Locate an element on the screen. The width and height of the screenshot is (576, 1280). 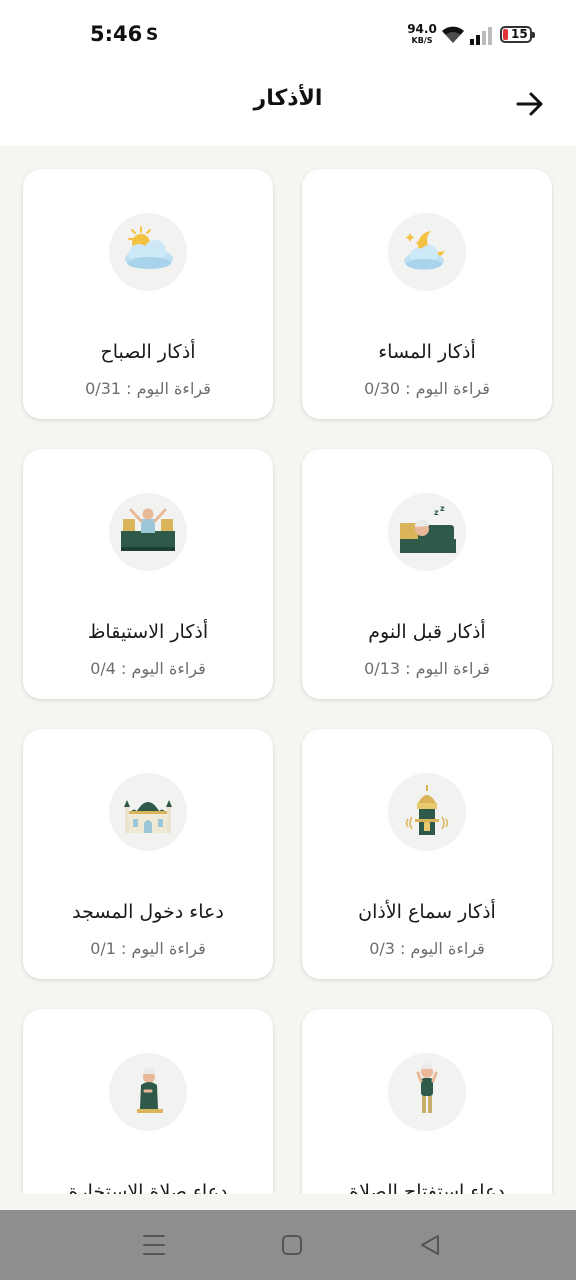
praying-man-icon is located at coordinates (148, 1092).